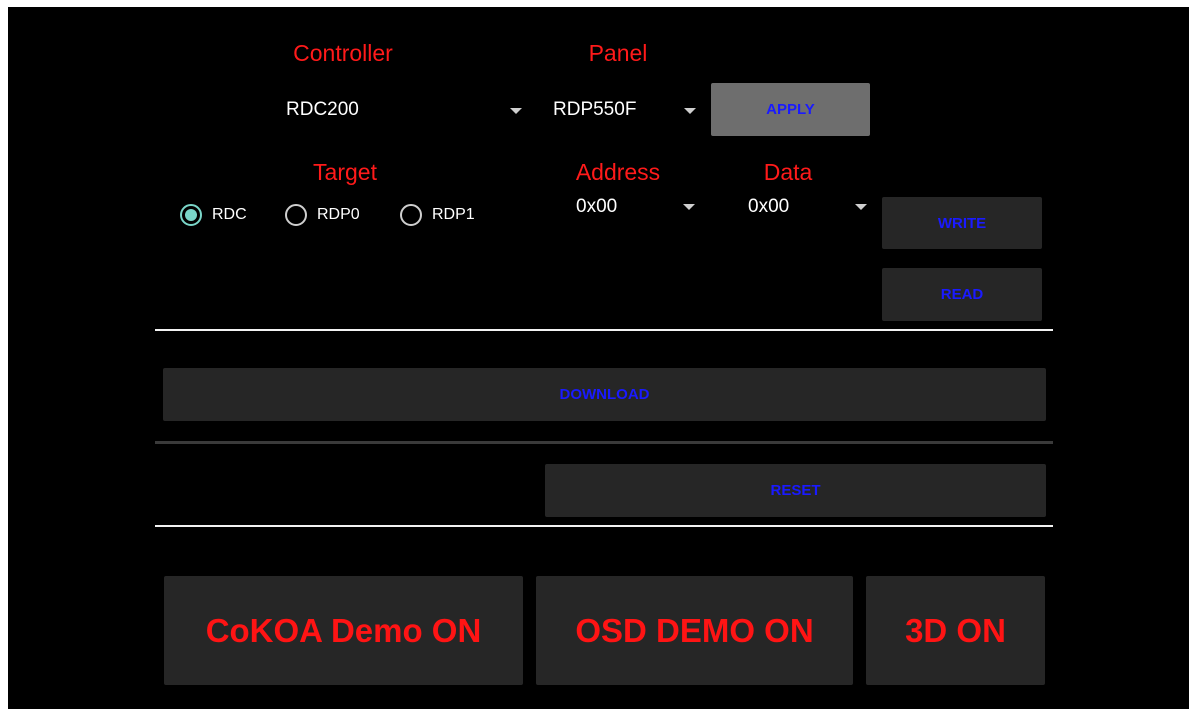  What do you see at coordinates (790, 109) in the screenshot?
I see `apply-button: APPLY` at bounding box center [790, 109].